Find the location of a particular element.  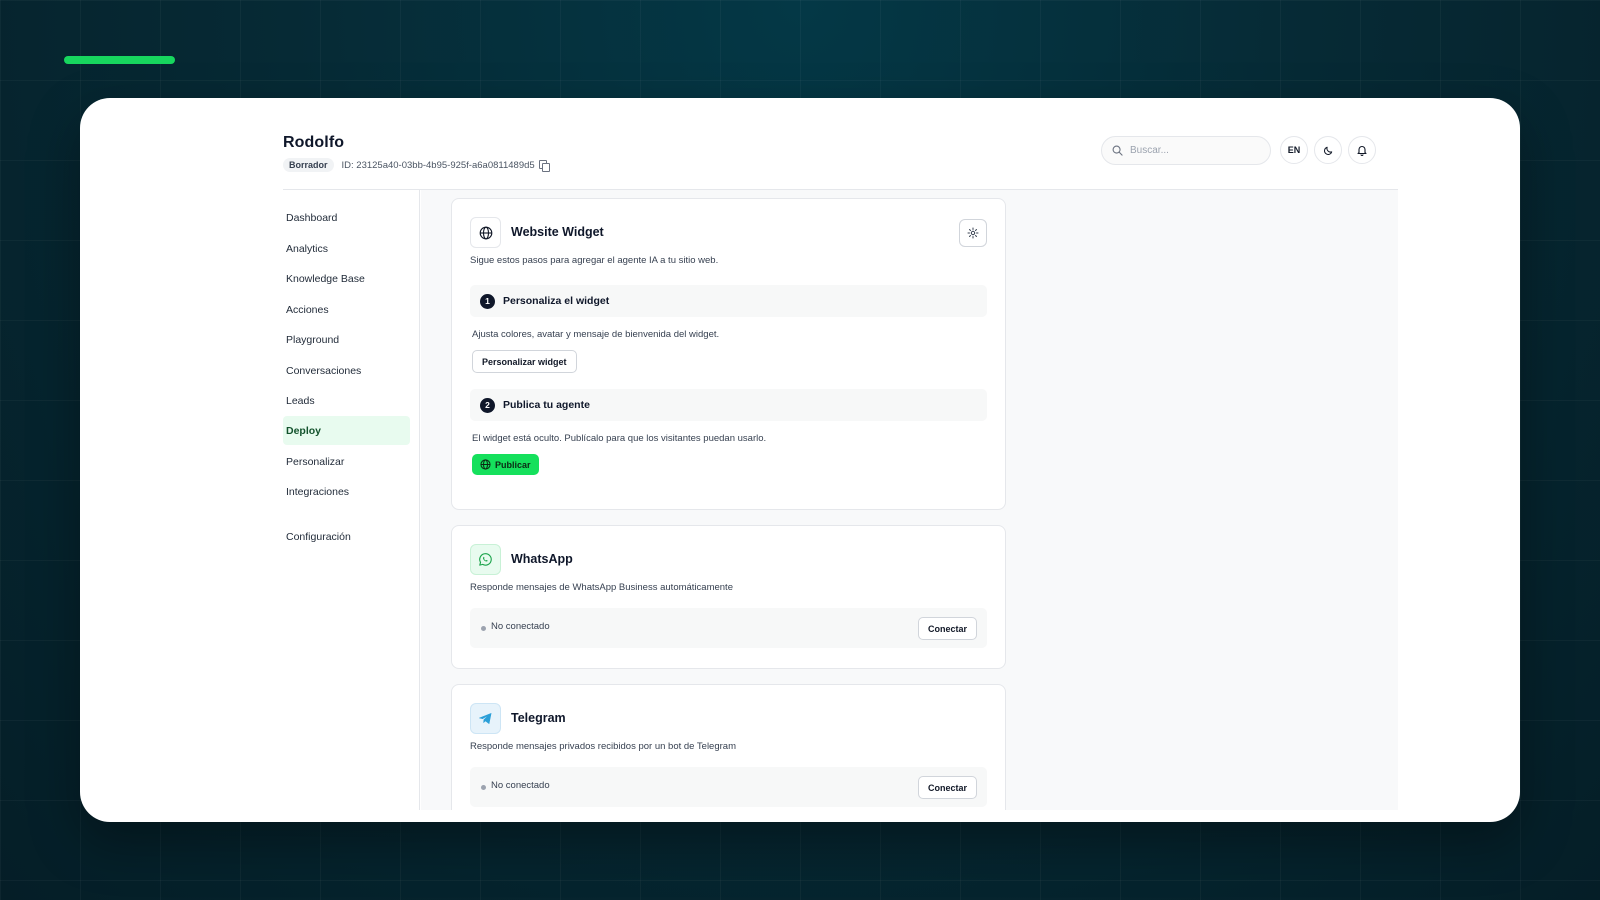

bell-icon is located at coordinates (1362, 151).